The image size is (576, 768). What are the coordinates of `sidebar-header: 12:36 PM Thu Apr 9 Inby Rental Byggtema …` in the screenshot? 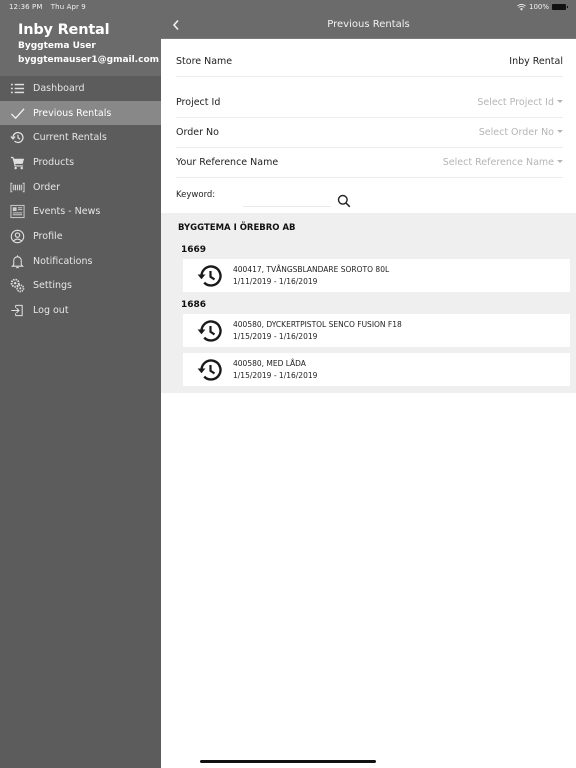 It's located at (80, 38).